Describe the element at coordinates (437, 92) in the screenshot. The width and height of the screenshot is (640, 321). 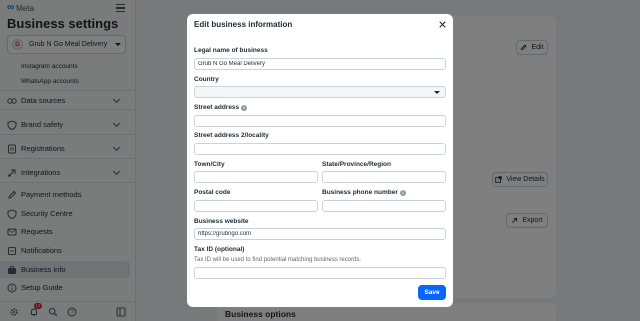
I see `chevron-down-icon` at that location.